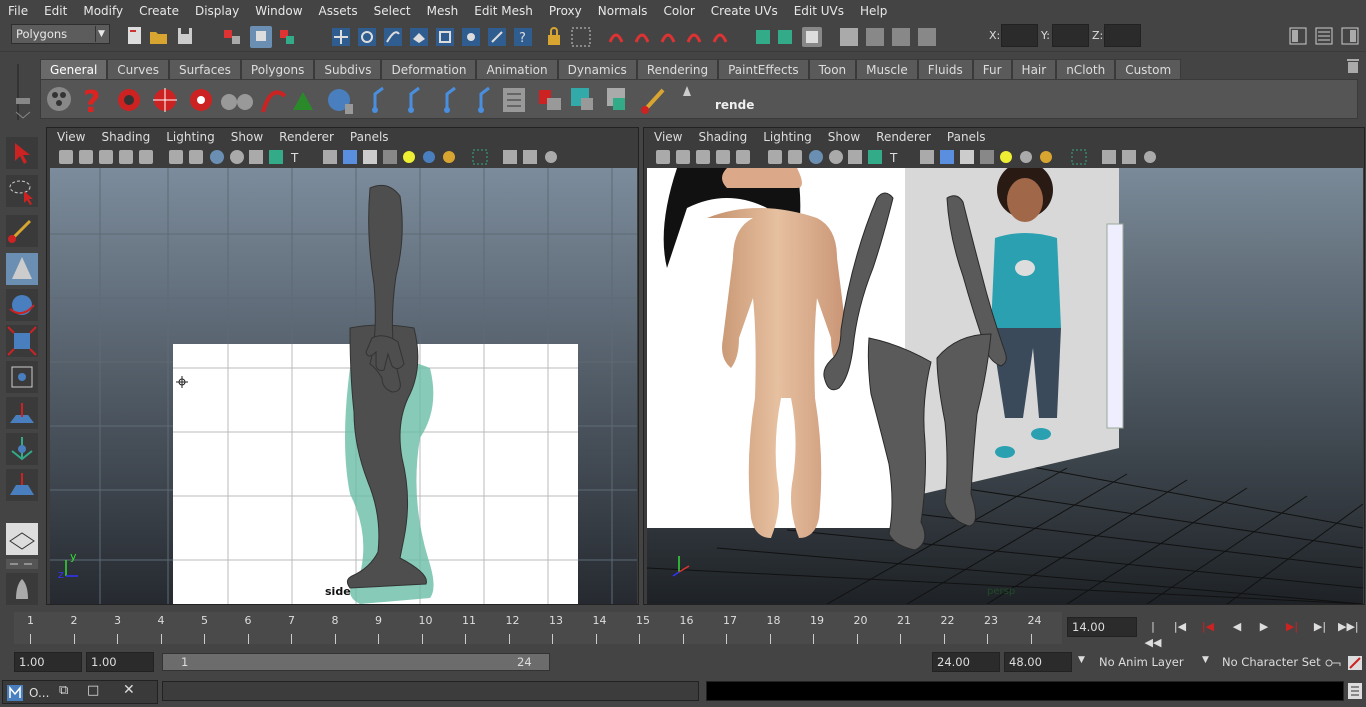 Image resolution: width=1366 pixels, height=707 pixels. What do you see at coordinates (1324, 36) in the screenshot?
I see `toggle-panels-icons` at bounding box center [1324, 36].